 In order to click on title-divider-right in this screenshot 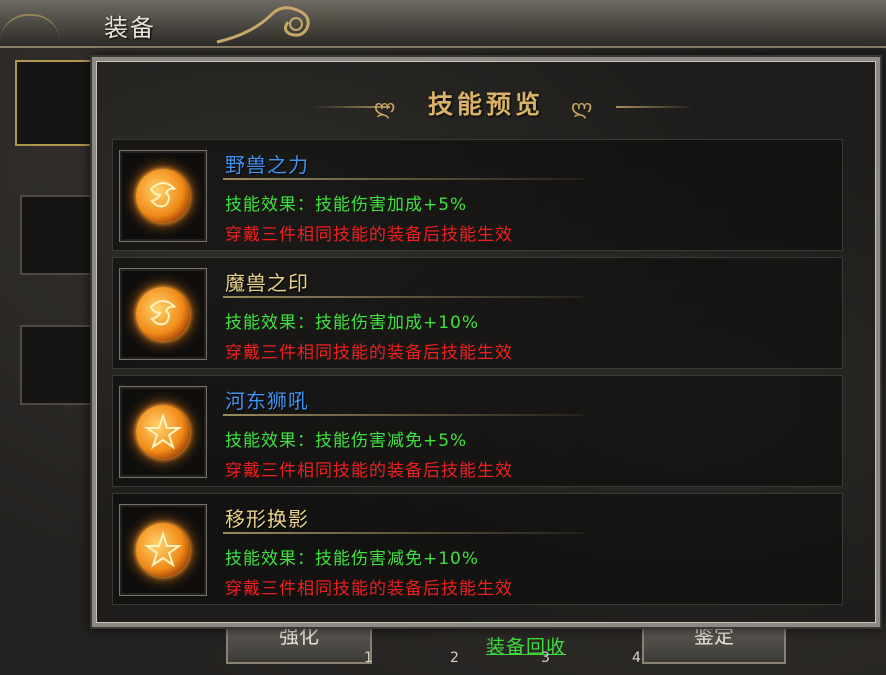, I will do `click(655, 107)`.